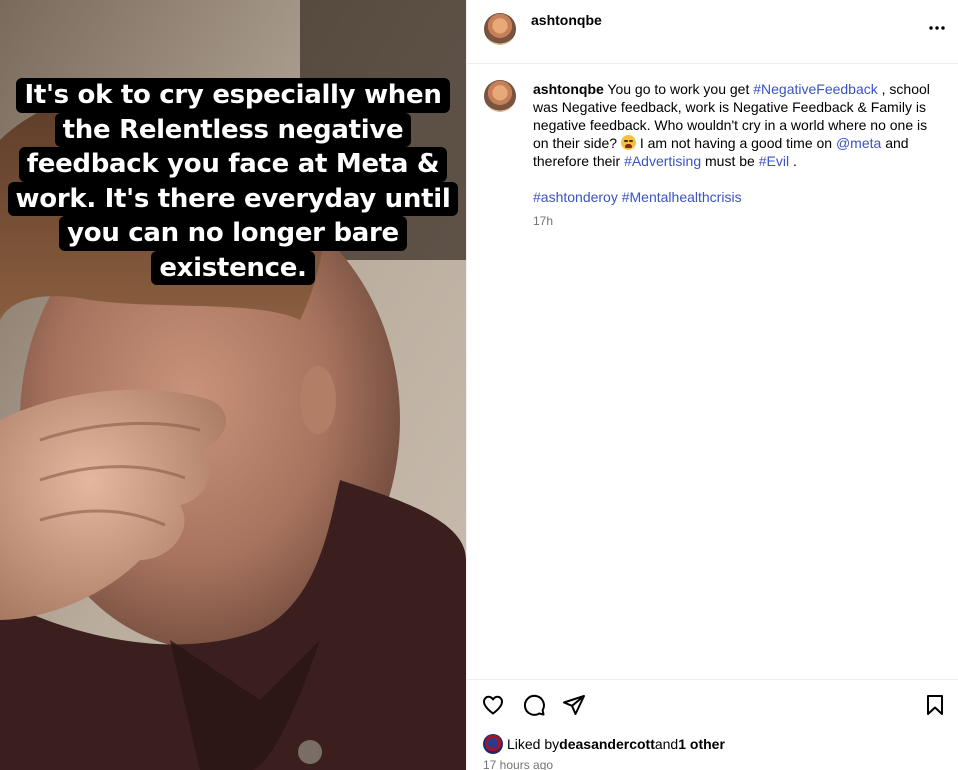 The height and width of the screenshot is (770, 958). What do you see at coordinates (682, 197) in the screenshot?
I see `hashtag-link: #Mentalhealthcrisis` at bounding box center [682, 197].